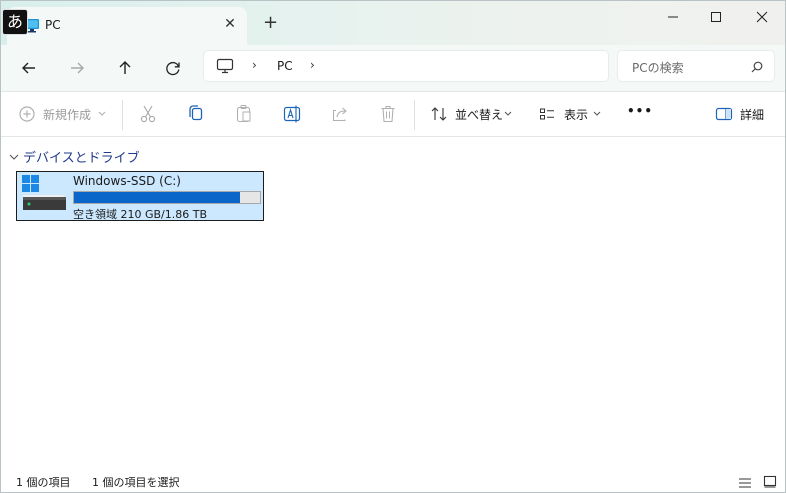 The width and height of the screenshot is (786, 493). Describe the element at coordinates (225, 68) in the screenshot. I see `computer-icon` at that location.